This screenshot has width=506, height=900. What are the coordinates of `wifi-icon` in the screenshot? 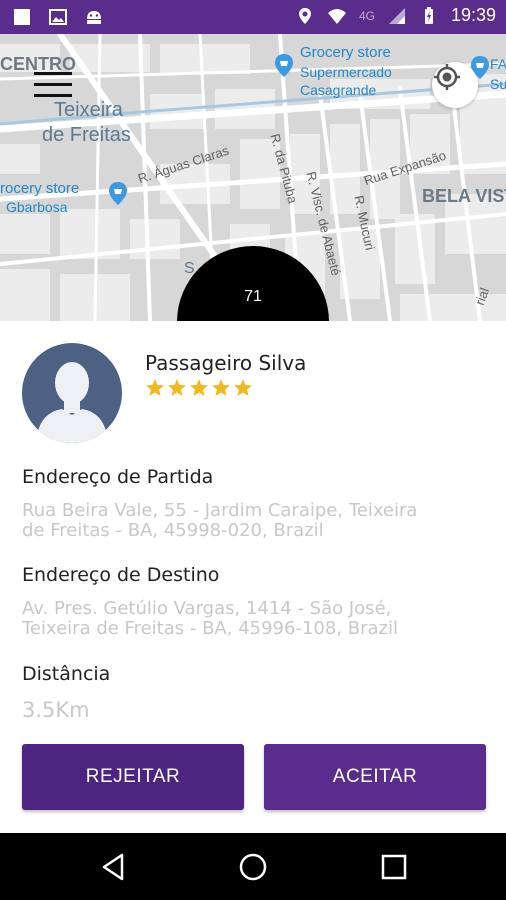 It's located at (336, 16).